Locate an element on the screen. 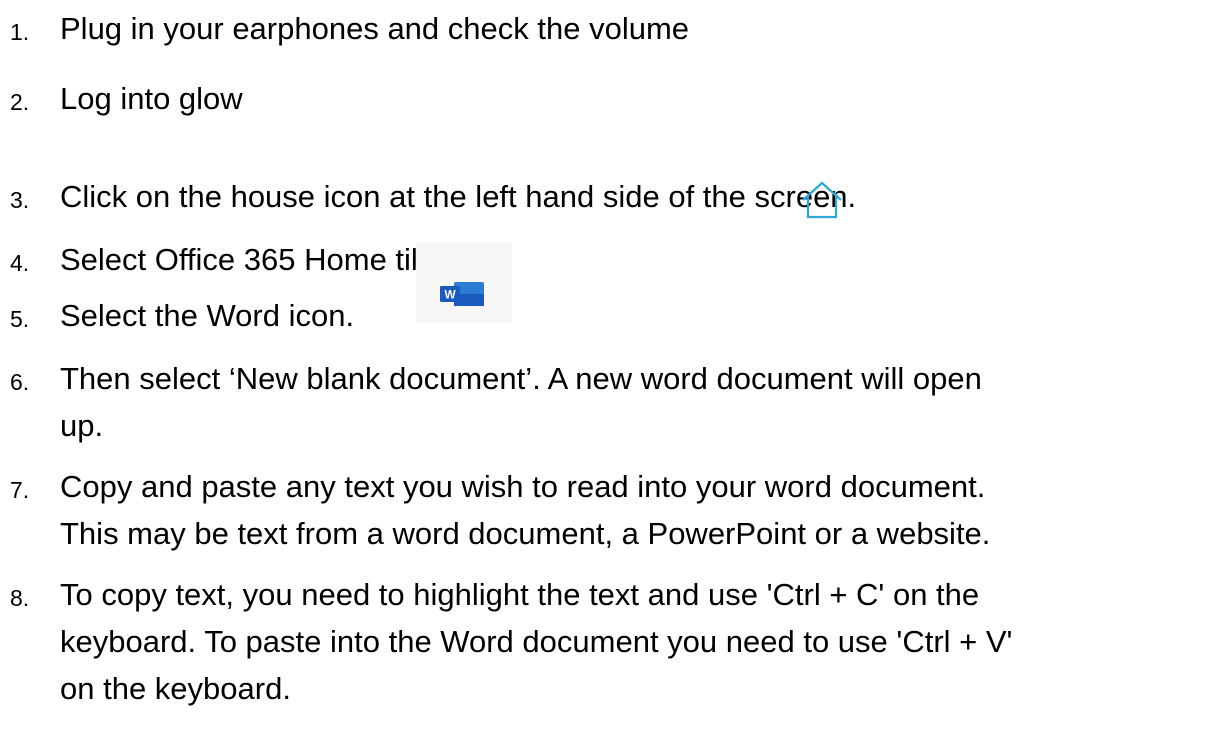 This screenshot has height=751, width=1222. step-number: 6. is located at coordinates (20, 382).